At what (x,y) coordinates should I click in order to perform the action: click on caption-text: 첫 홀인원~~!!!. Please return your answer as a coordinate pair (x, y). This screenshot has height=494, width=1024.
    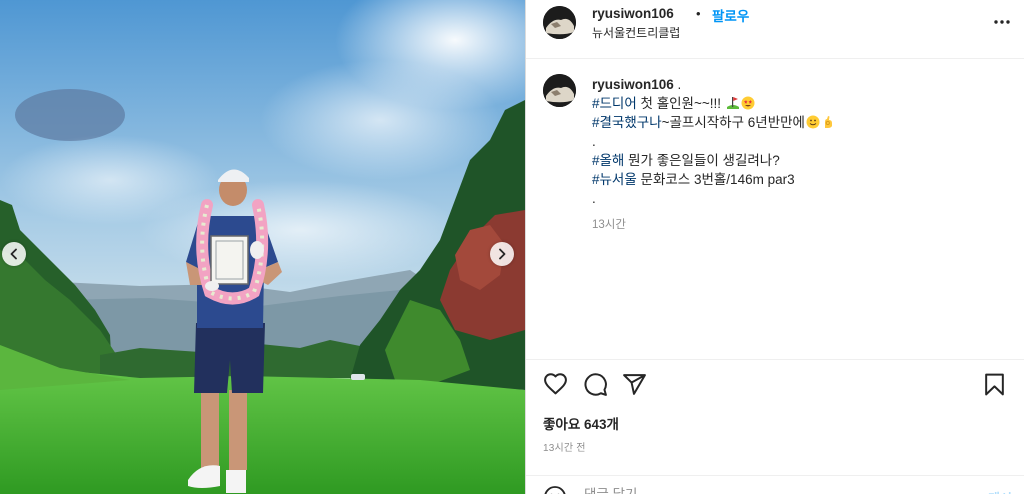
    Looking at the image, I should click on (680, 103).